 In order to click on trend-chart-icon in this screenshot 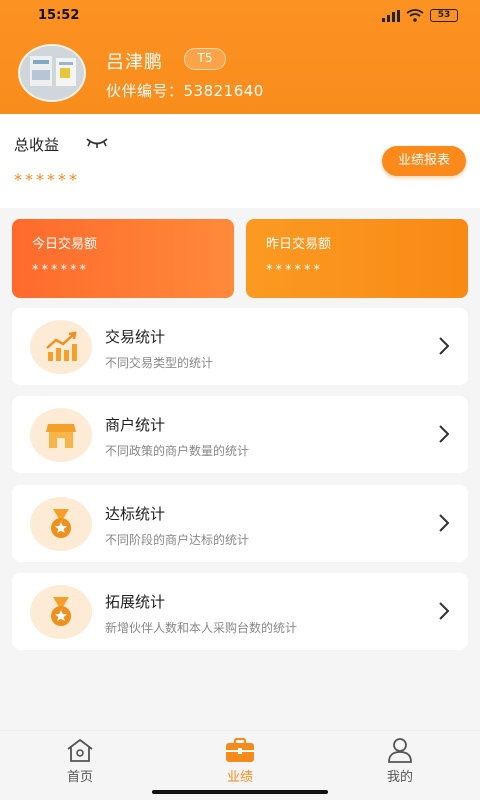, I will do `click(61, 347)`.